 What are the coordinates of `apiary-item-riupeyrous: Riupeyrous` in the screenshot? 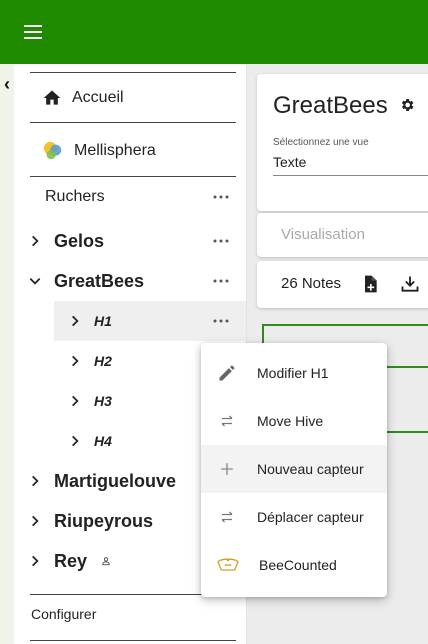 It's located at (114, 521).